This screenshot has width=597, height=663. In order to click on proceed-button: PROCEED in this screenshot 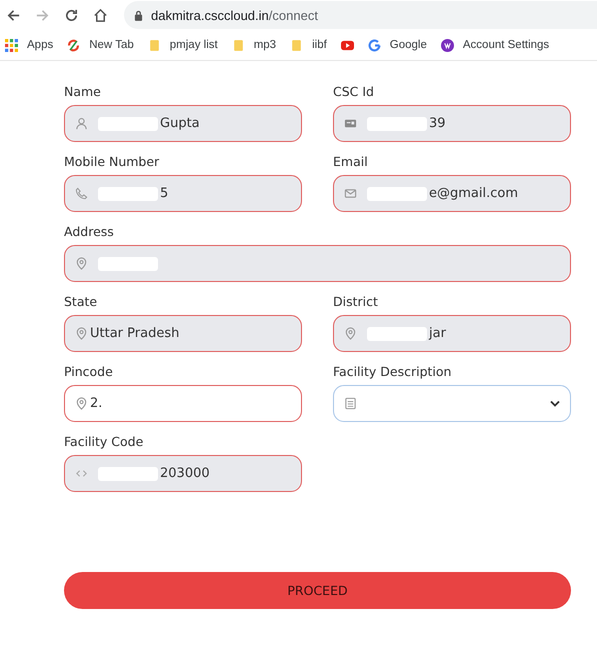, I will do `click(317, 590)`.